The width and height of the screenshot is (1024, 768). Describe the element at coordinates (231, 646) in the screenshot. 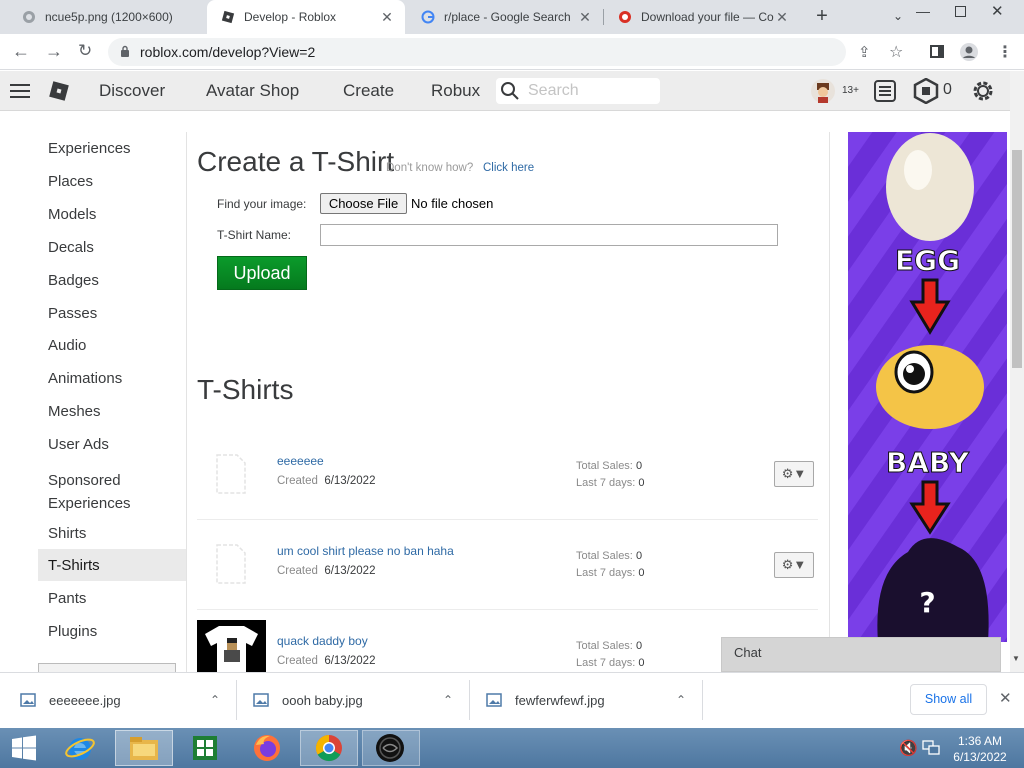

I see `tshirt-thumbnail` at that location.